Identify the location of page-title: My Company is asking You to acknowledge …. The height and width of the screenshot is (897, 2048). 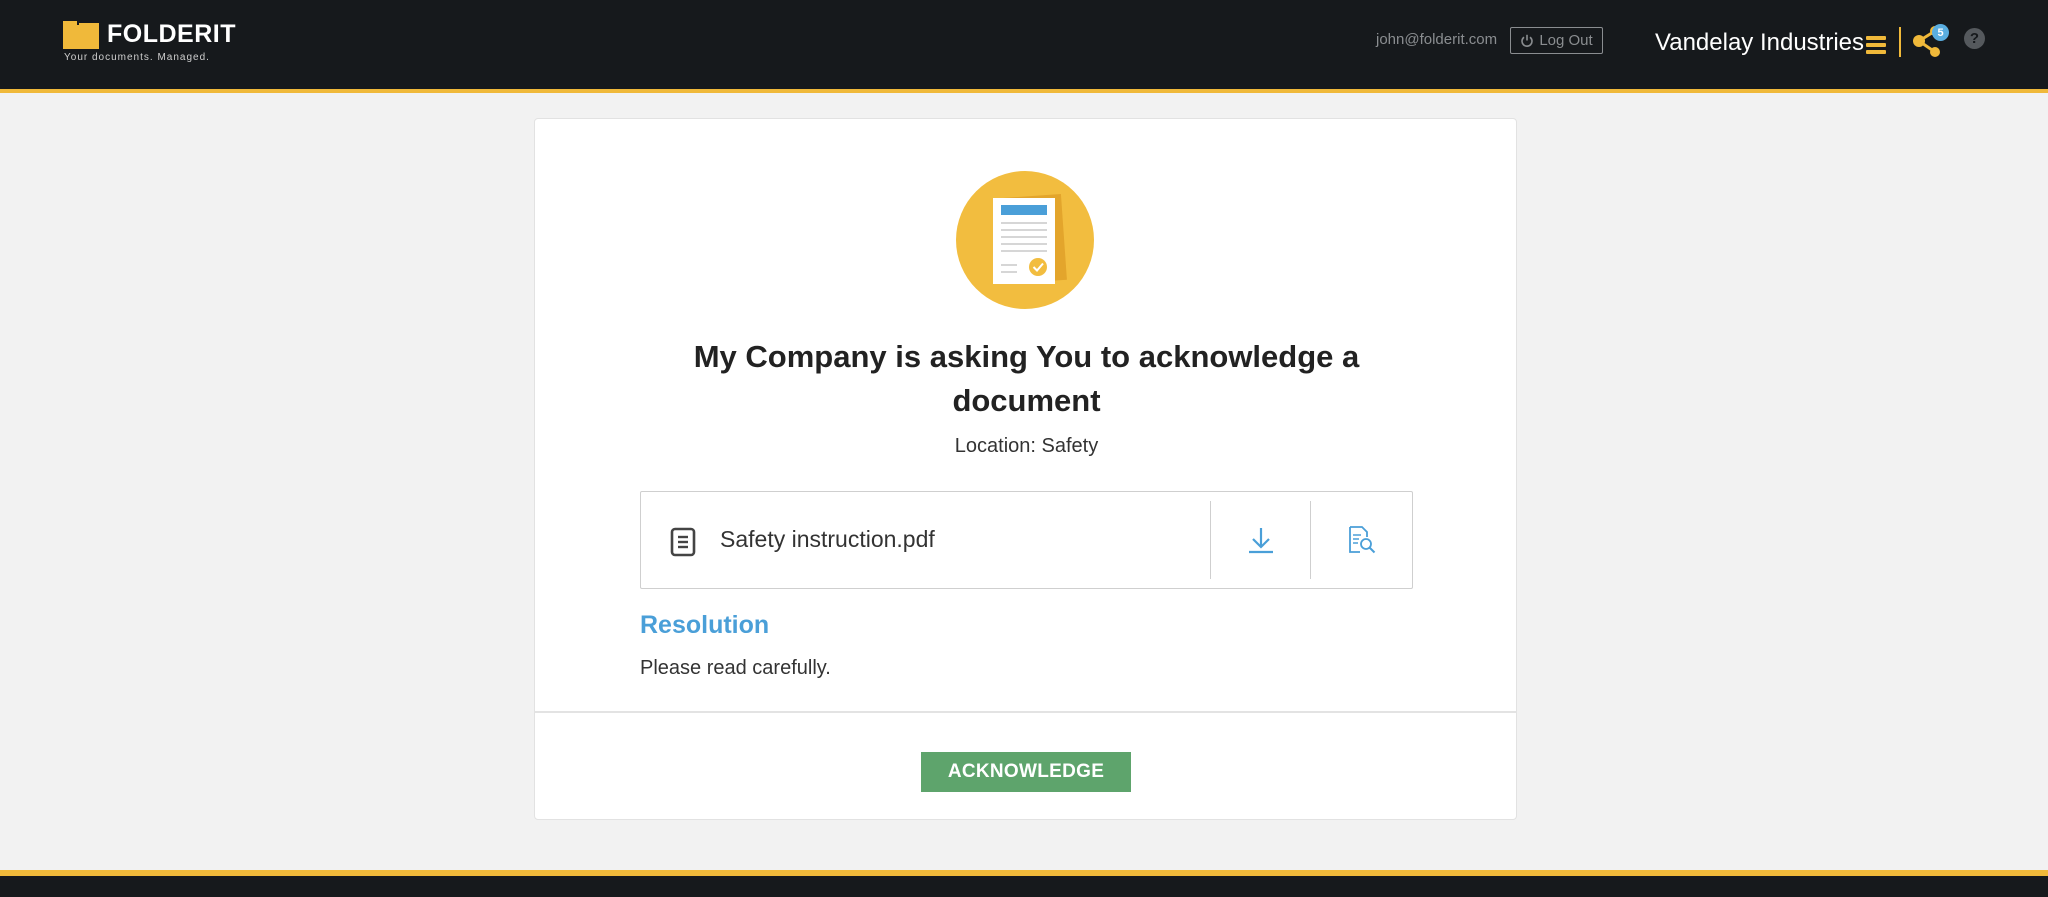
(1026, 378).